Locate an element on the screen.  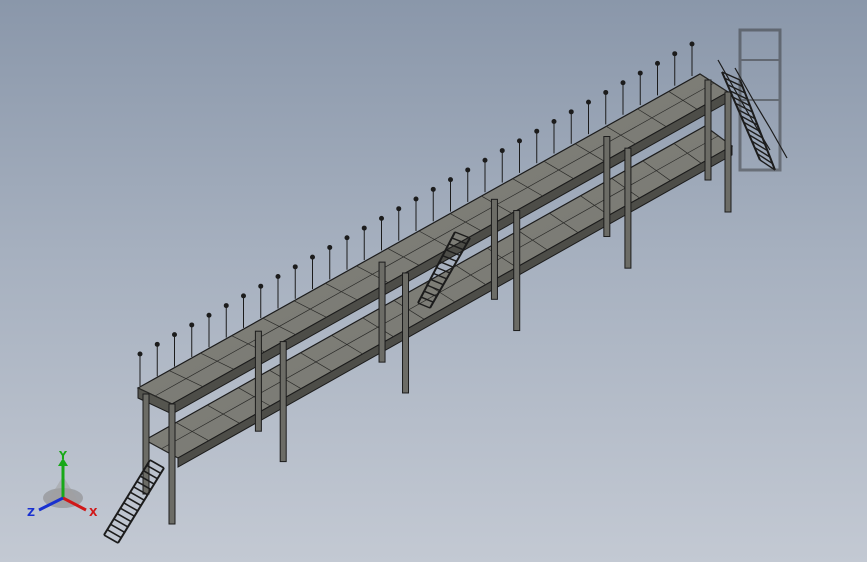
background-frame is located at coordinates (760, 100).